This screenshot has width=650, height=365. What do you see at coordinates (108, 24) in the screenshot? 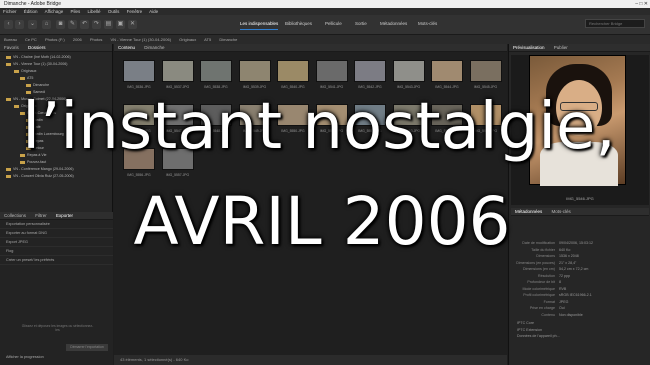
I see `open-recent-icon: ▤` at bounding box center [108, 24].